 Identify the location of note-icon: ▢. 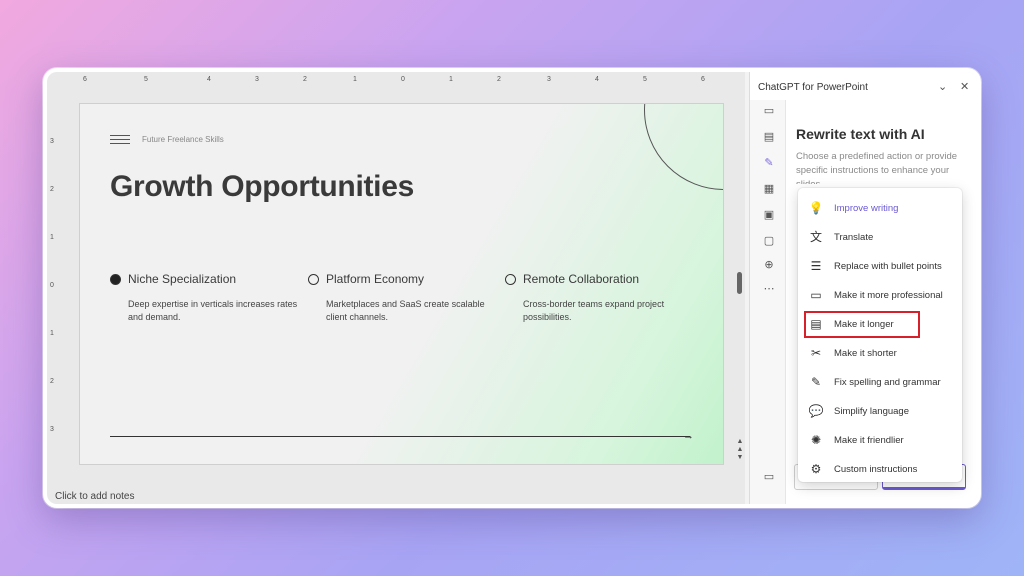
(769, 241).